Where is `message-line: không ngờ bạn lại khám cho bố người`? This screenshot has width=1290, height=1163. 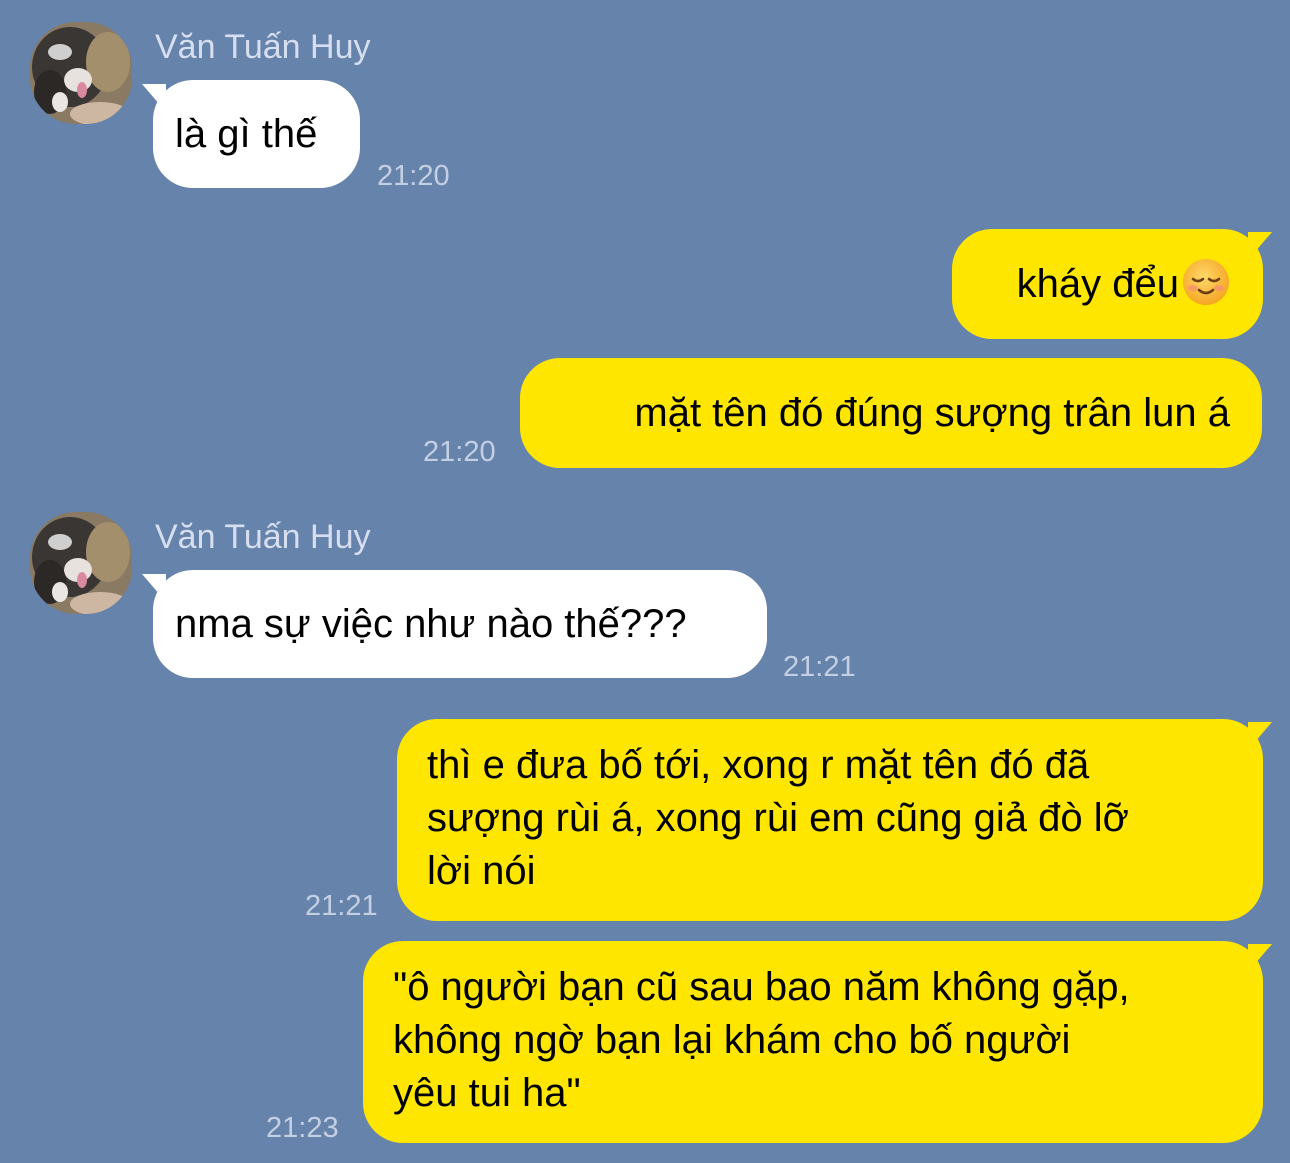
message-line: không ngờ bạn lại khám cho bố người is located at coordinates (732, 1040).